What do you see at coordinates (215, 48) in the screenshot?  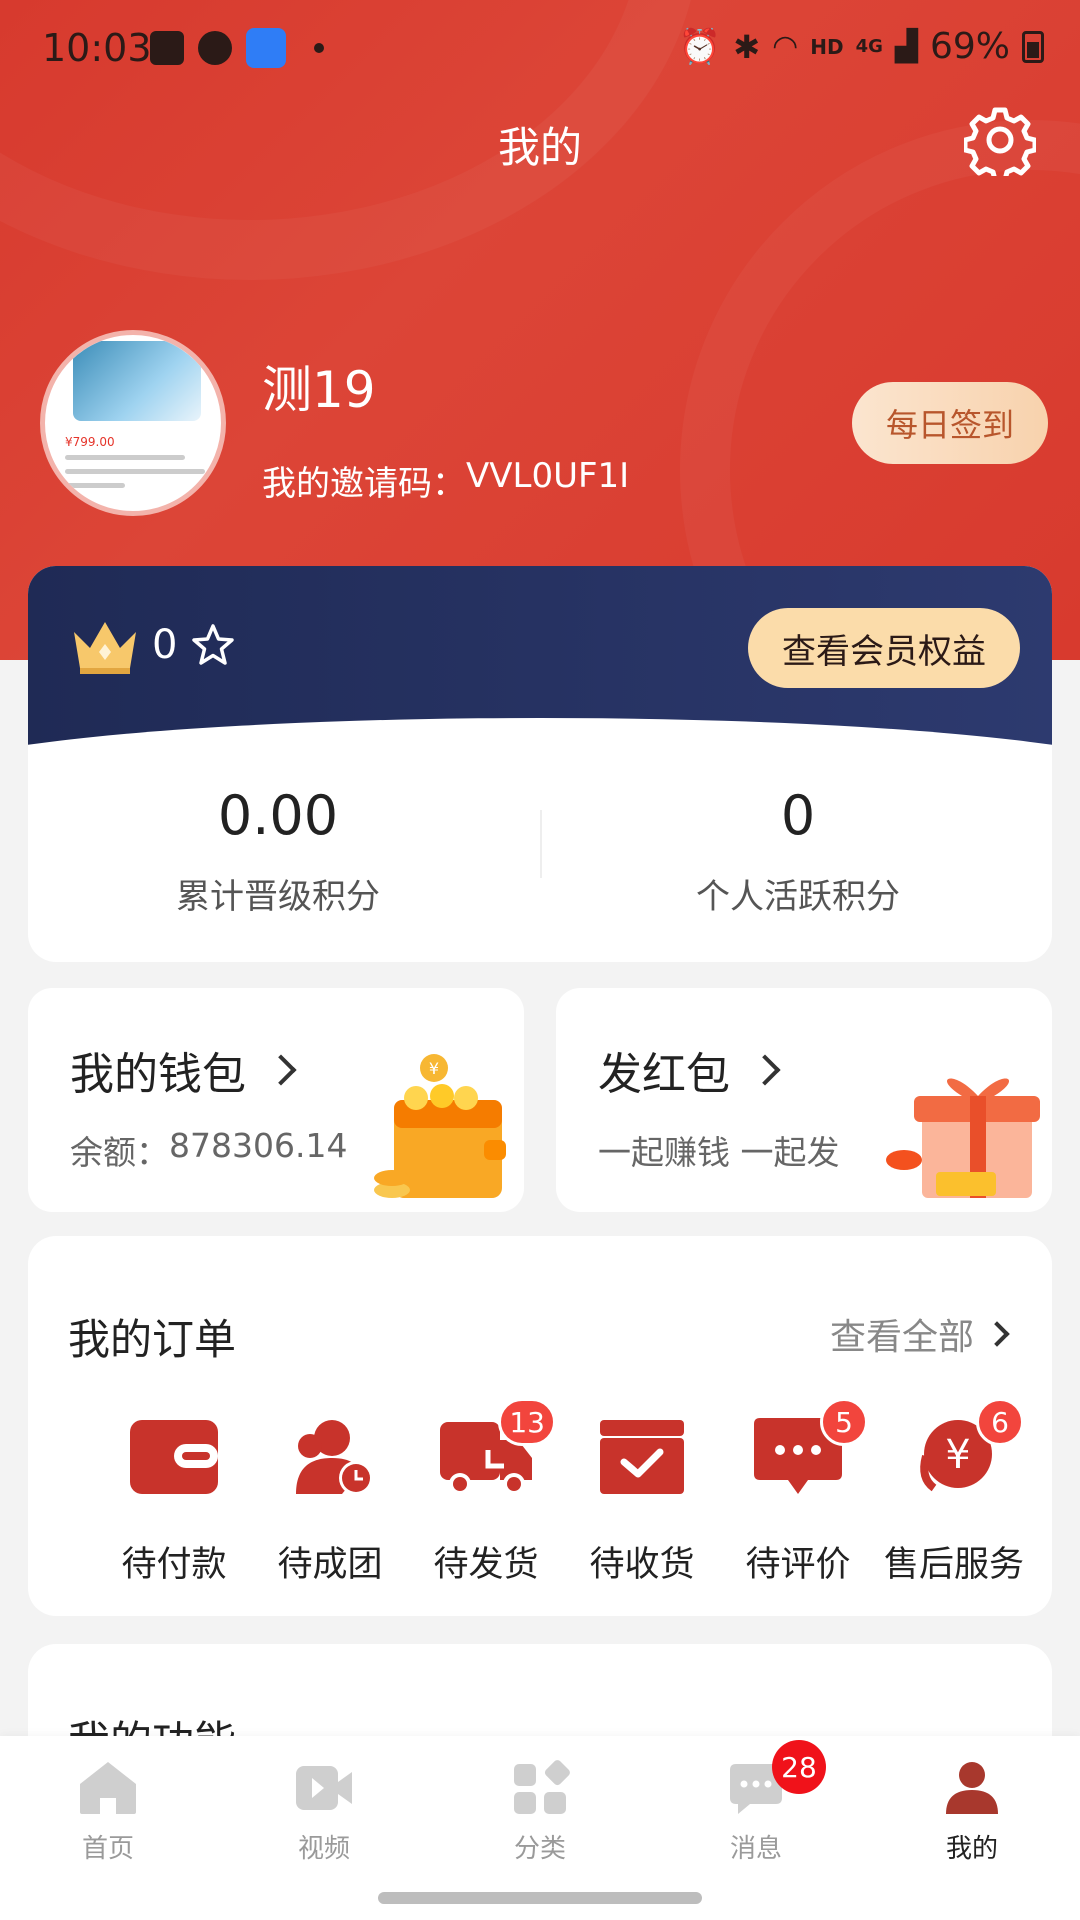 I see `chat-icon` at bounding box center [215, 48].